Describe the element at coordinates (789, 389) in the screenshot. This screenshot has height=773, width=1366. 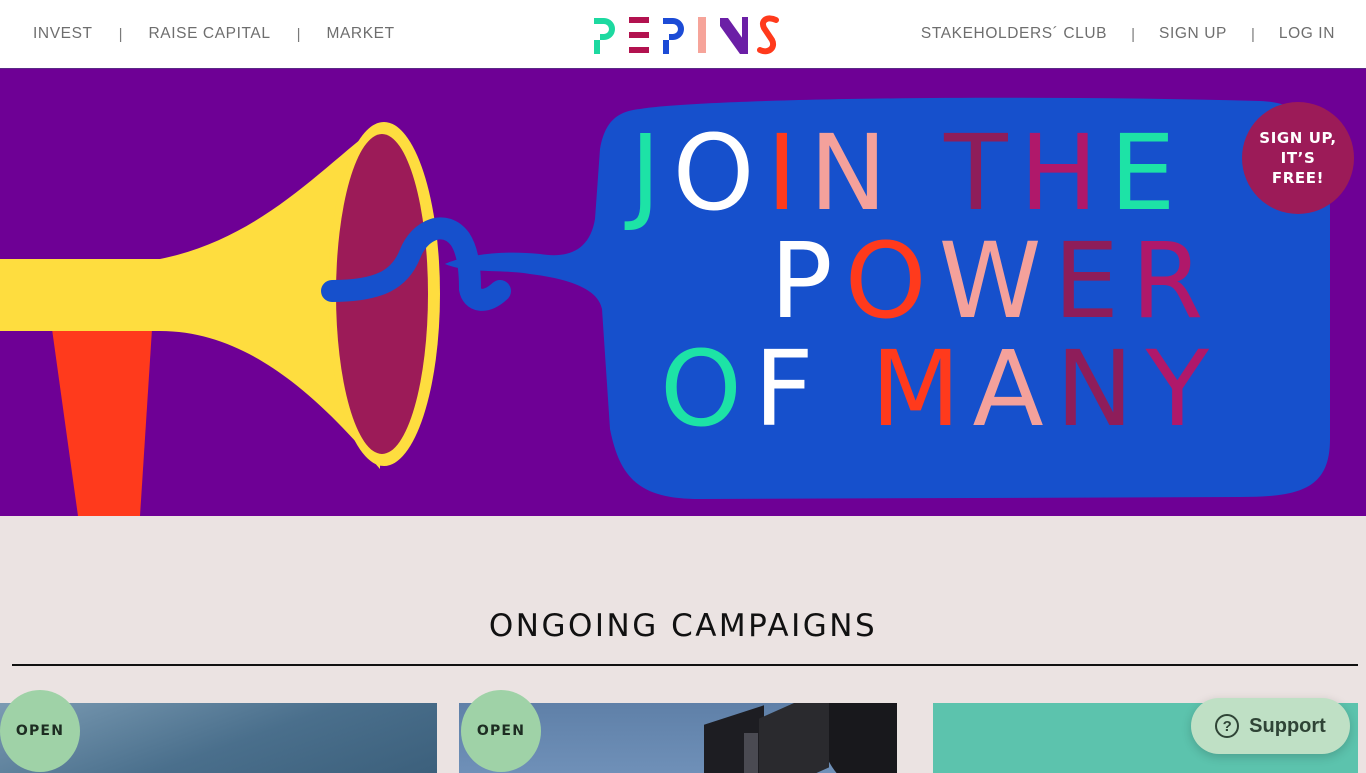
I see `hero-letter: F` at that location.